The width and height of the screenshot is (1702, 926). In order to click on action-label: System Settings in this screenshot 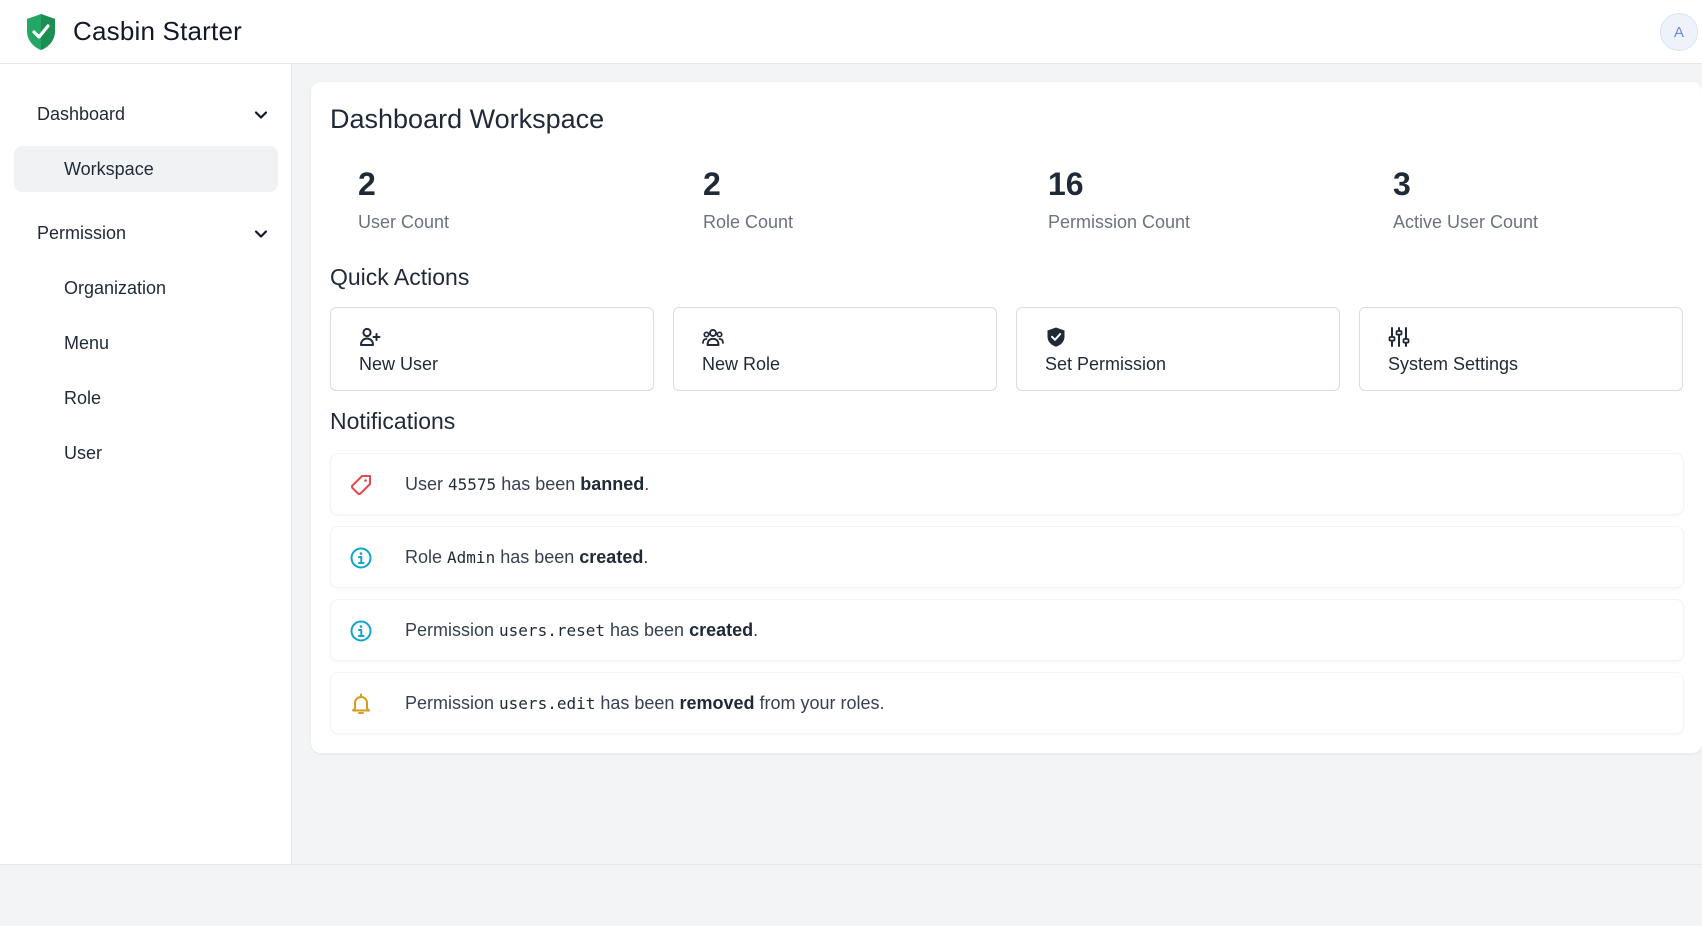, I will do `click(1453, 364)`.